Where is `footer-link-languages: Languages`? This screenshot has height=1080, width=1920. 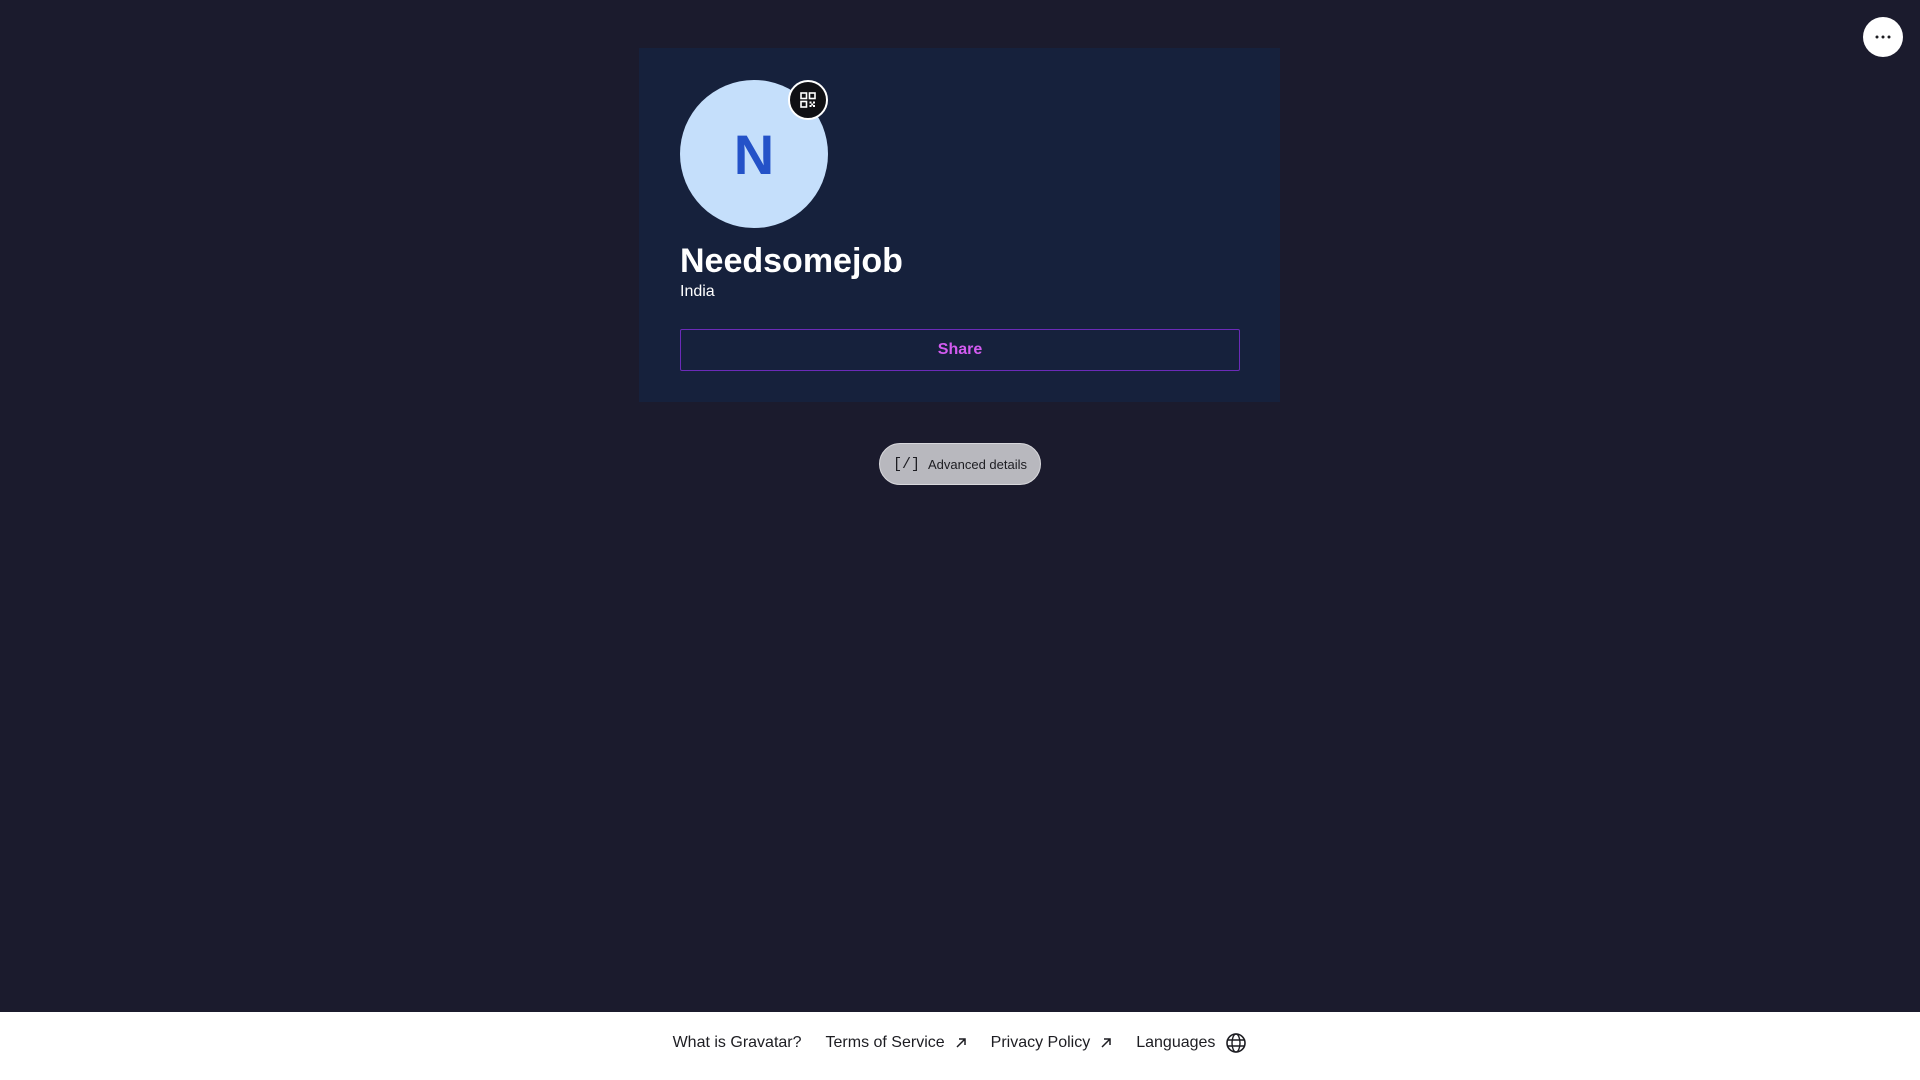
footer-link-languages: Languages is located at coordinates (1191, 1043).